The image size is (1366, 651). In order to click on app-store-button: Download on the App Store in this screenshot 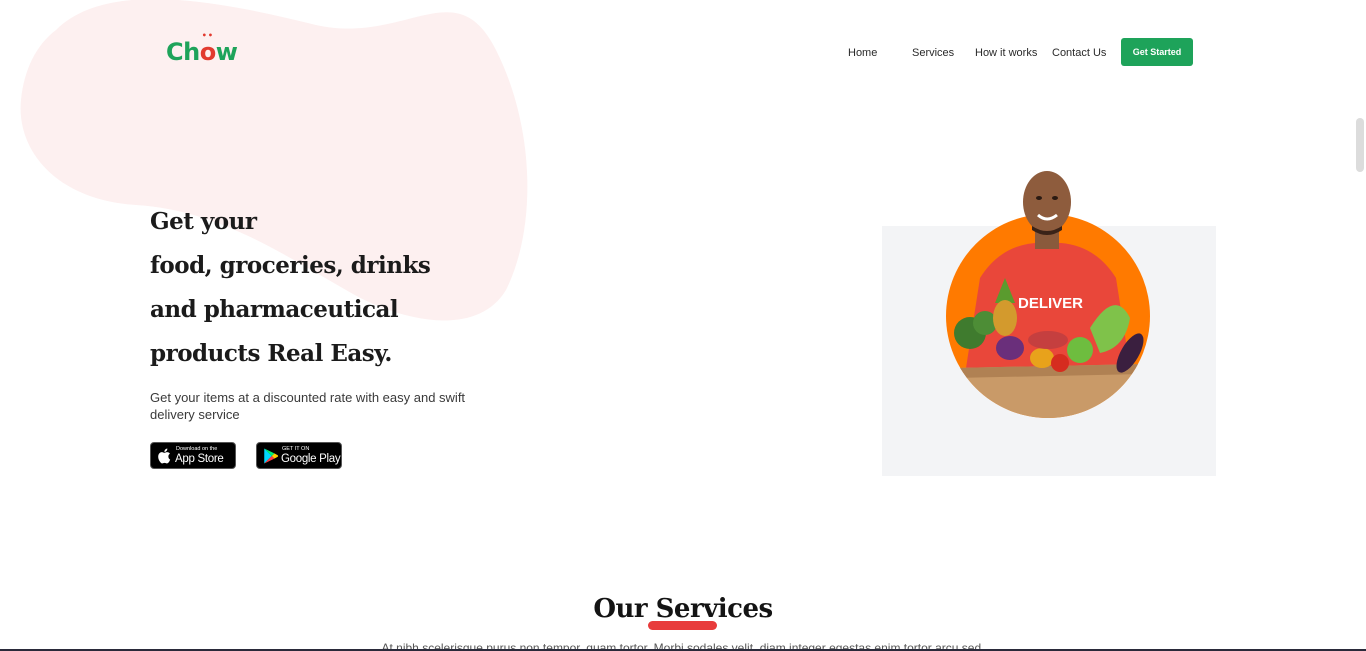, I will do `click(193, 455)`.